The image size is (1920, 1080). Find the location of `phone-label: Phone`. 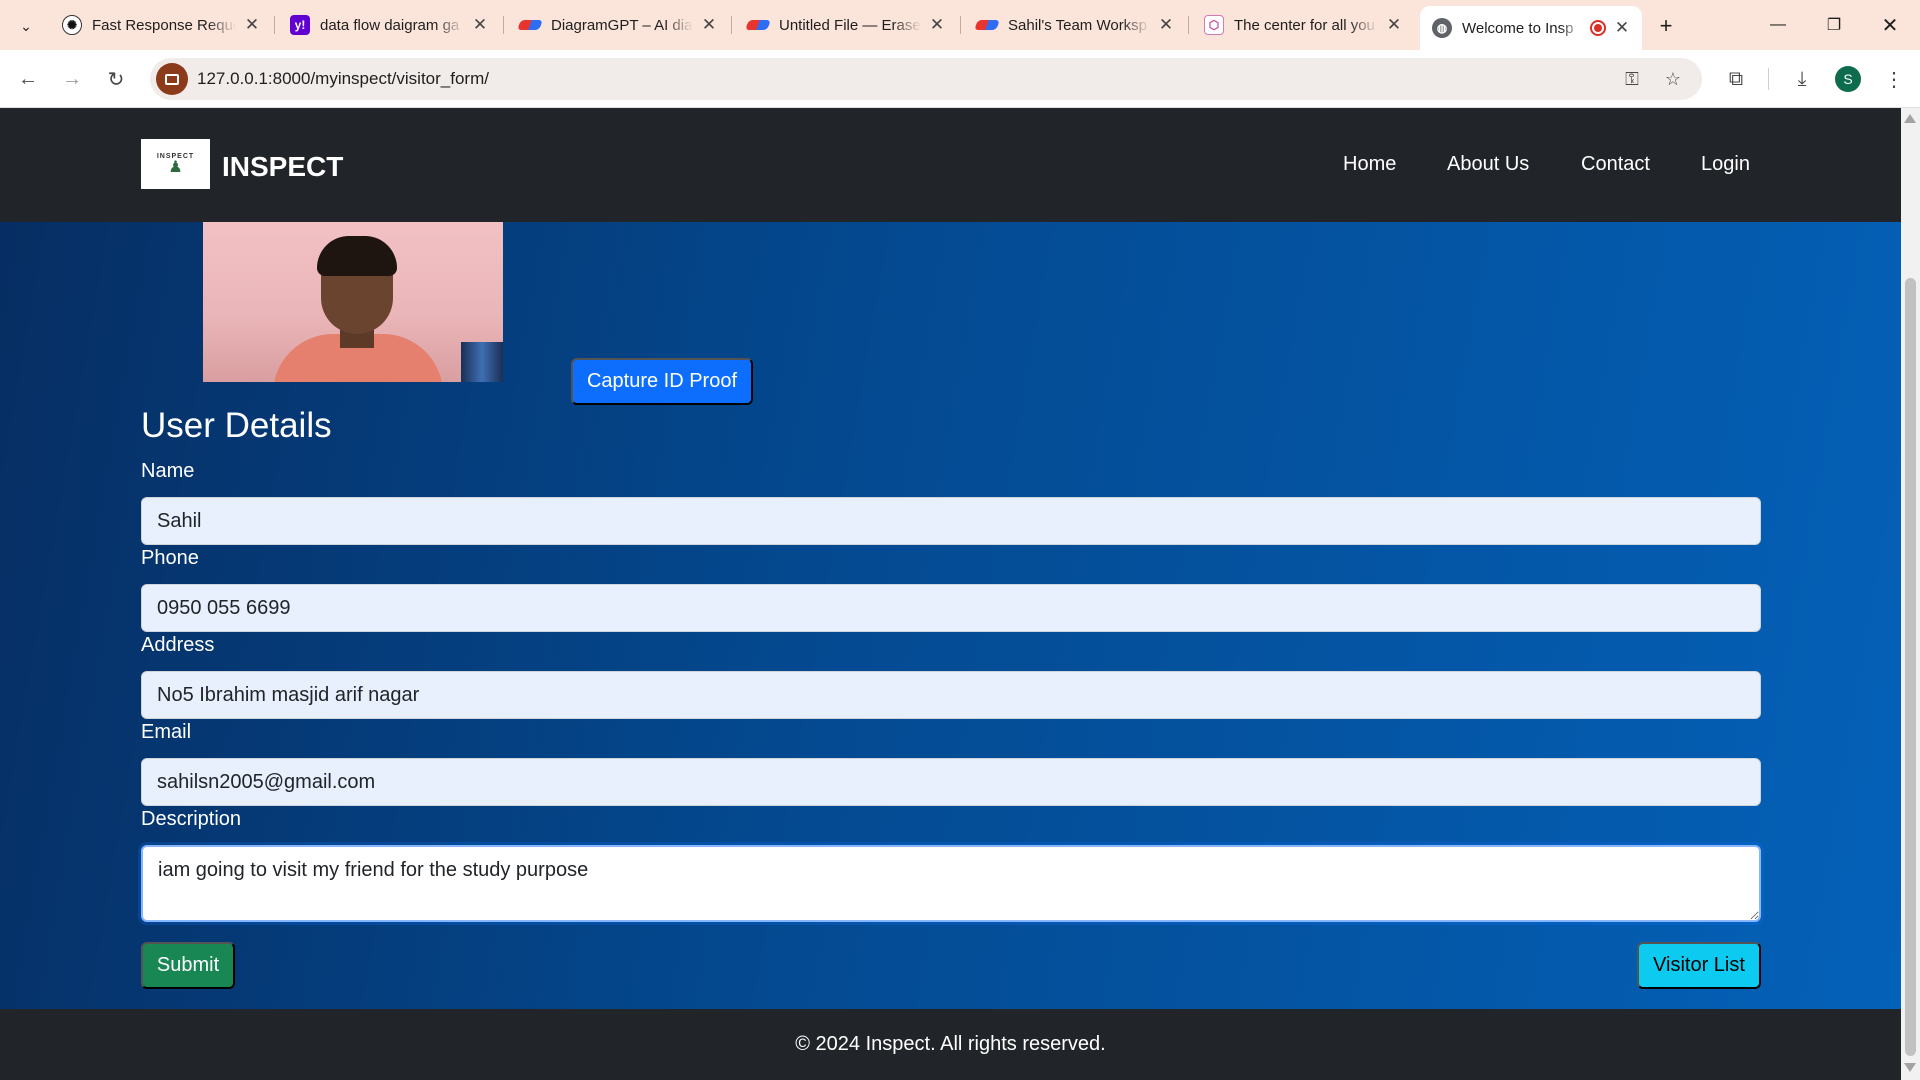

phone-label: Phone is located at coordinates (170, 558).